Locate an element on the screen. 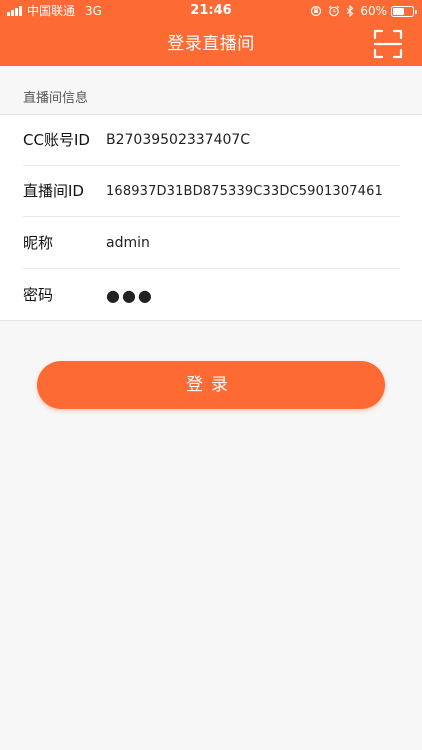  status-right: 60% is located at coordinates (363, 11).